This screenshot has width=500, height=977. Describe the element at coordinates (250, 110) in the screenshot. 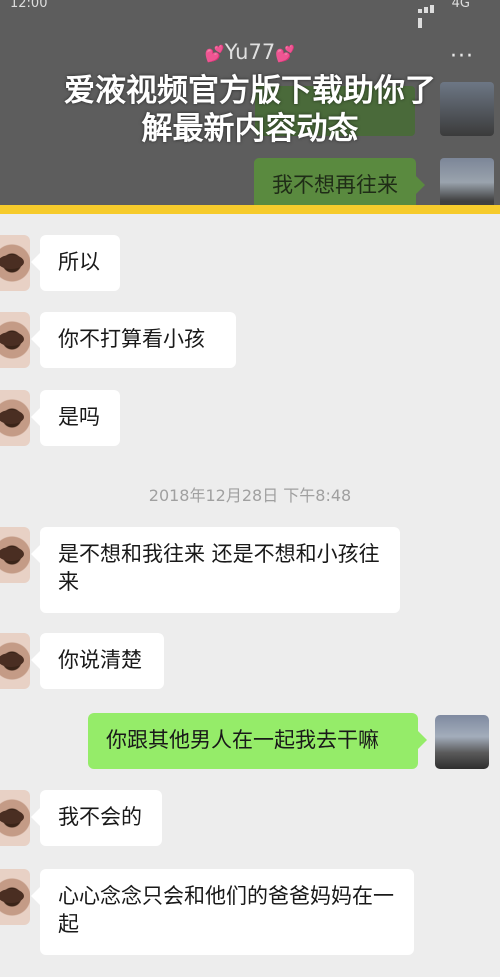

I see `overlay-banner: 爱液视频官方版下载助你了 解最新内容动态` at that location.